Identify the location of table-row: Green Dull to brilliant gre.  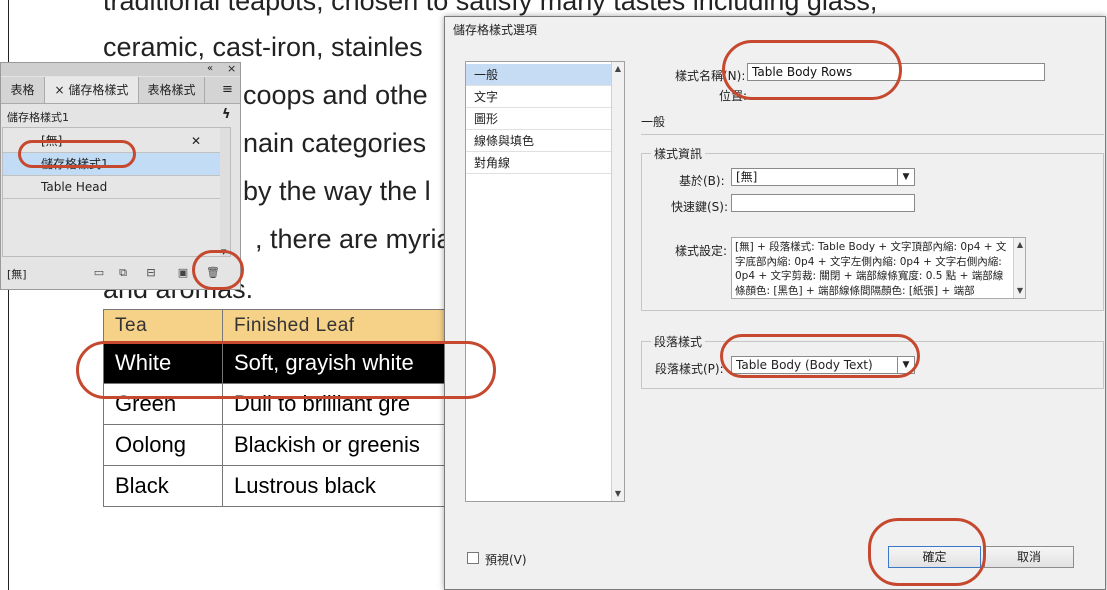
(283, 404).